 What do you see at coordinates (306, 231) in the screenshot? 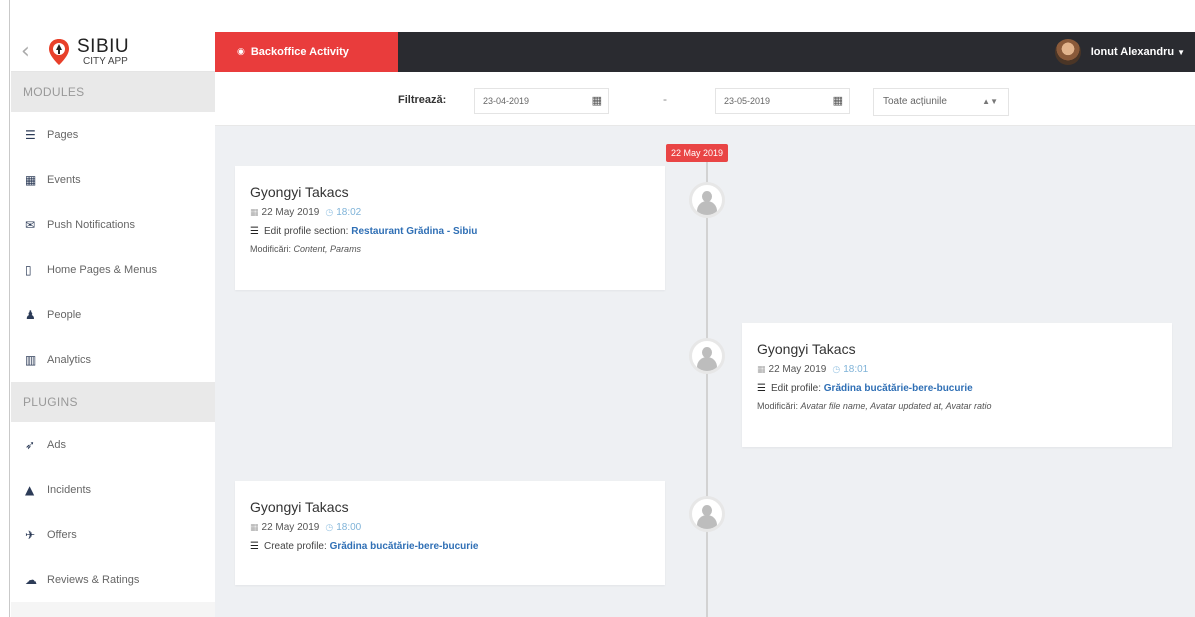
I see `entry-action-text: Edit profile section:` at bounding box center [306, 231].